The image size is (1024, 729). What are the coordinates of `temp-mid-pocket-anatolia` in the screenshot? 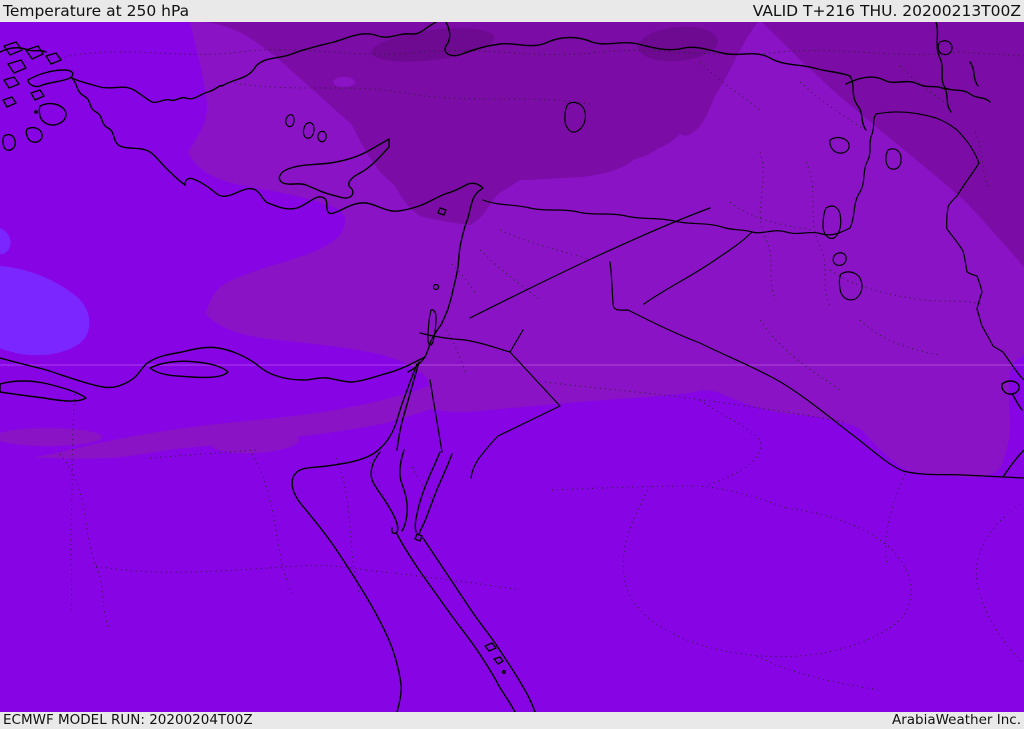 It's located at (344, 82).